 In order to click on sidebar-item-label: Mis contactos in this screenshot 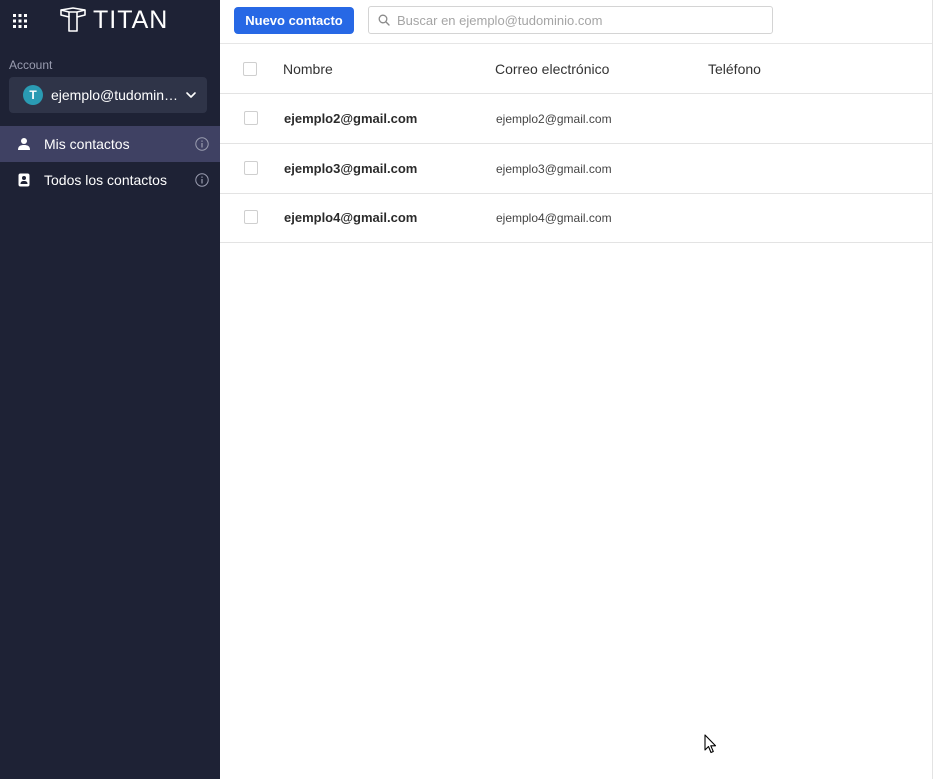, I will do `click(87, 144)`.